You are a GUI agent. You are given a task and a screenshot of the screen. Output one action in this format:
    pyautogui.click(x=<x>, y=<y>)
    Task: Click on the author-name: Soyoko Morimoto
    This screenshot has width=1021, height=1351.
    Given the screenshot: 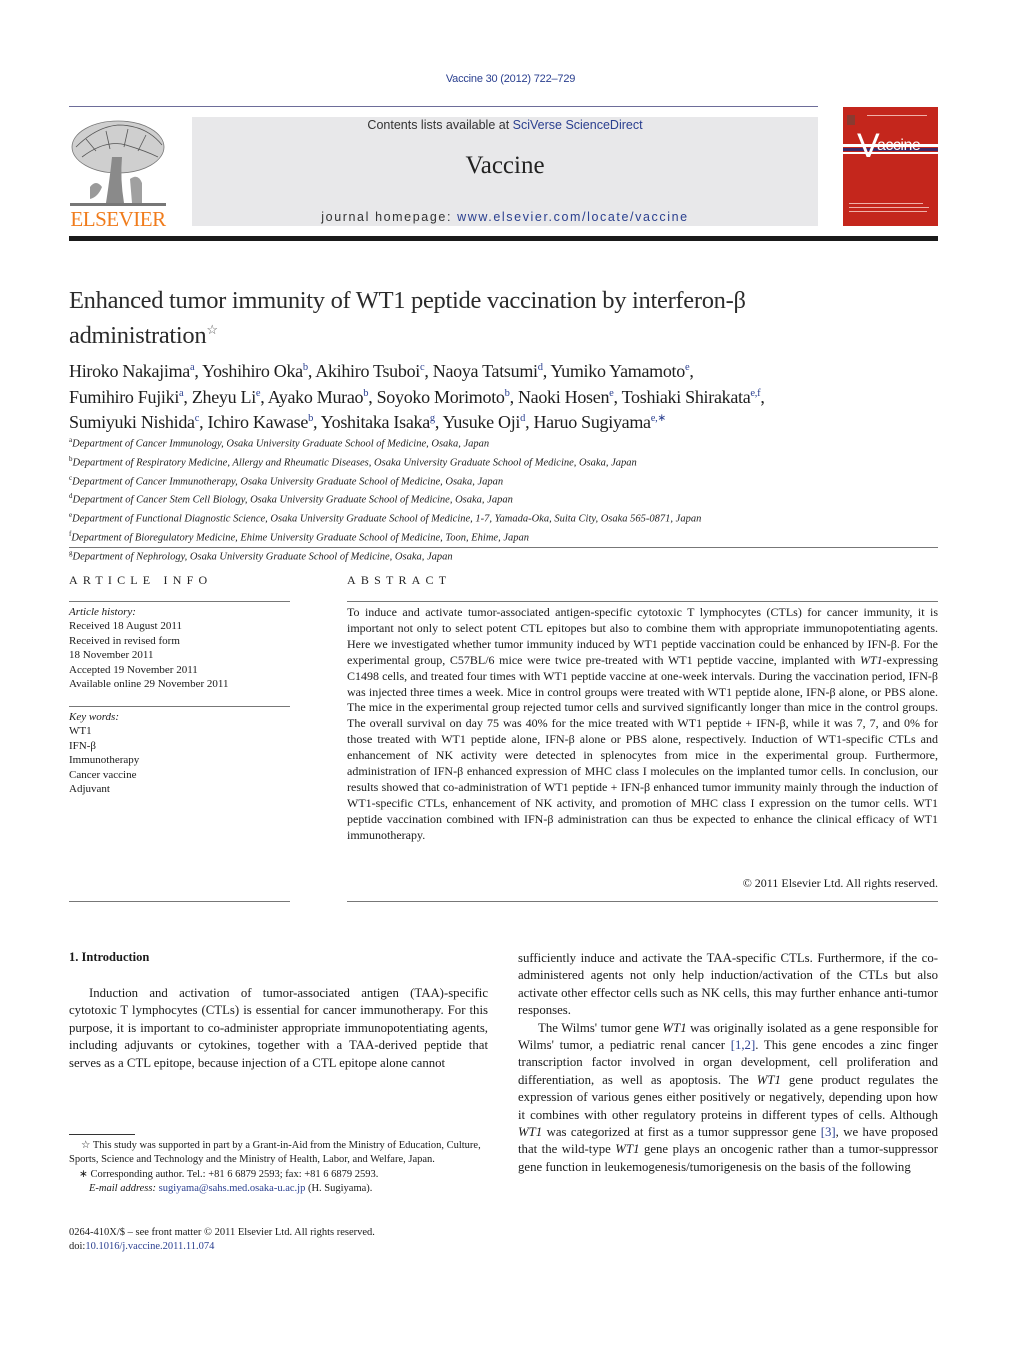 What is the action you would take?
    pyautogui.click(x=440, y=396)
    